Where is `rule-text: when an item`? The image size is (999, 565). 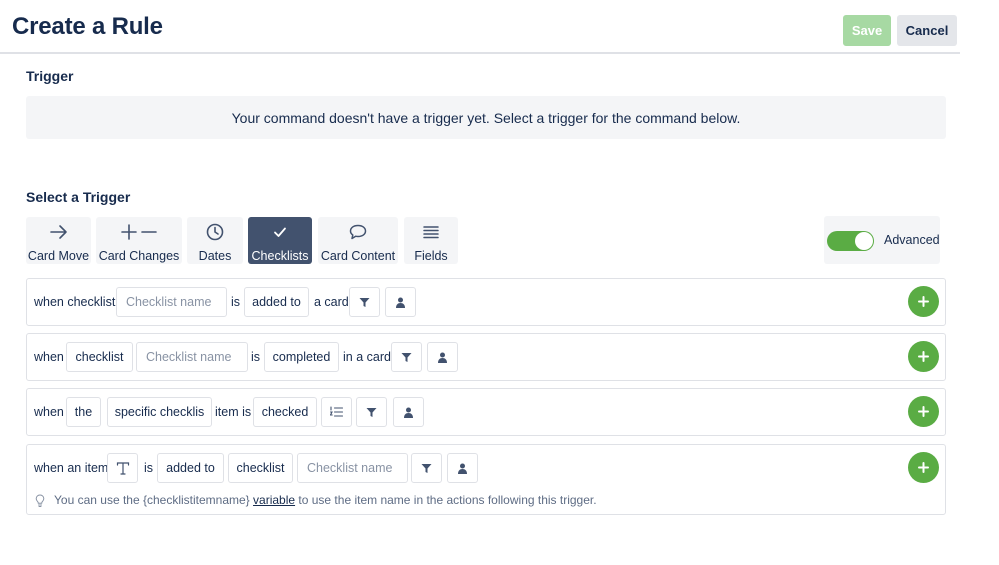 rule-text: when an item is located at coordinates (71, 468).